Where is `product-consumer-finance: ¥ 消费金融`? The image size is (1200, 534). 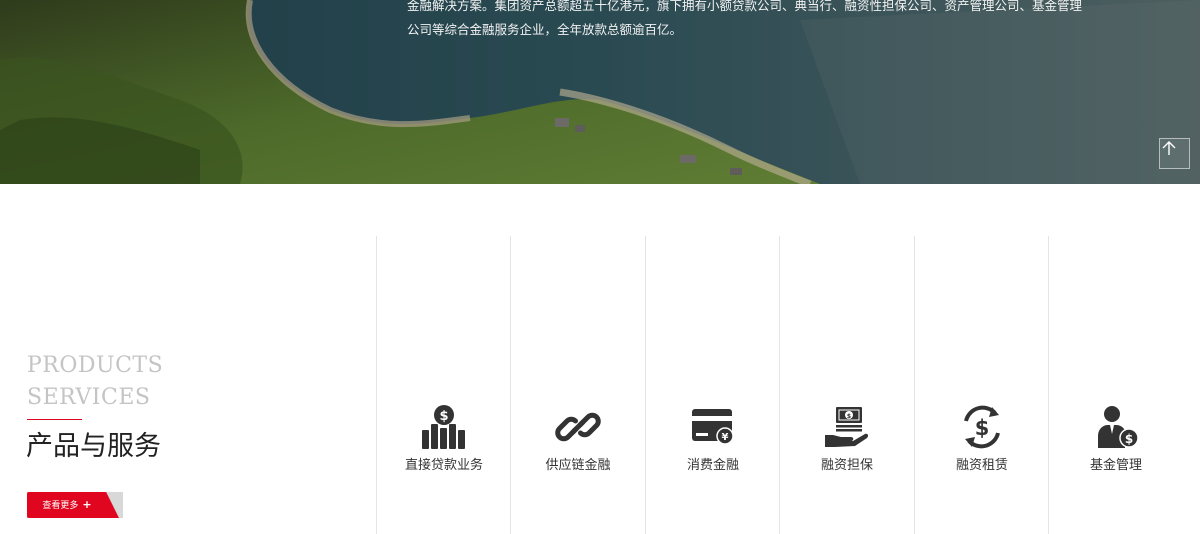
product-consumer-finance: ¥ 消费金融 is located at coordinates (712, 385).